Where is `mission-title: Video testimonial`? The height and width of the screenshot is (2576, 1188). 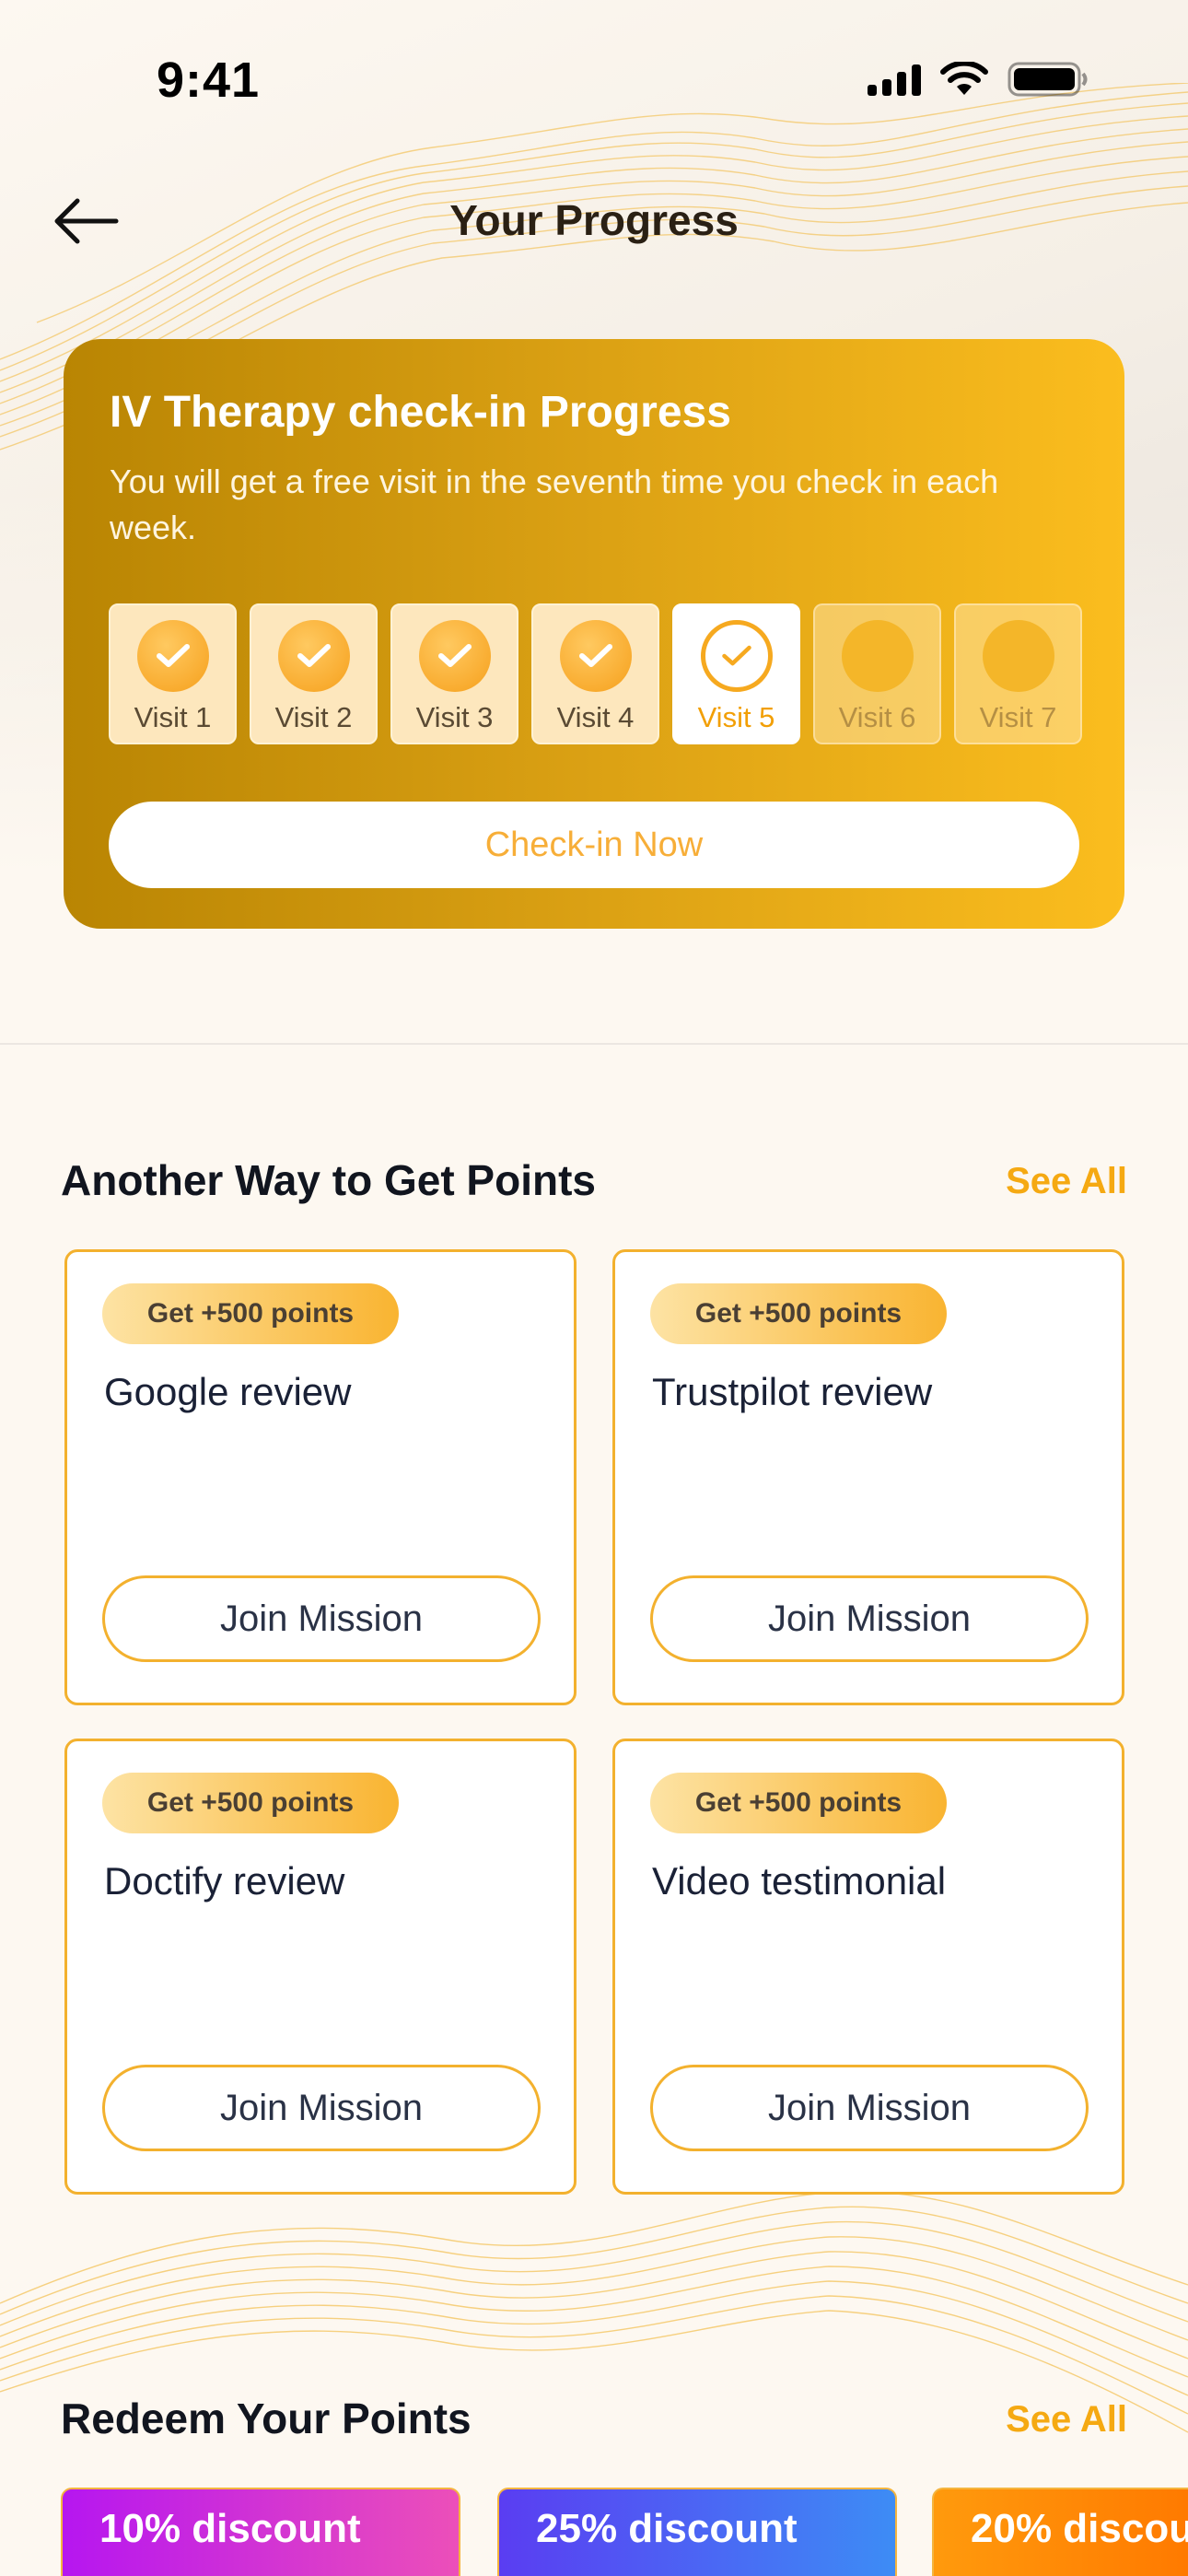 mission-title: Video testimonial is located at coordinates (799, 1881).